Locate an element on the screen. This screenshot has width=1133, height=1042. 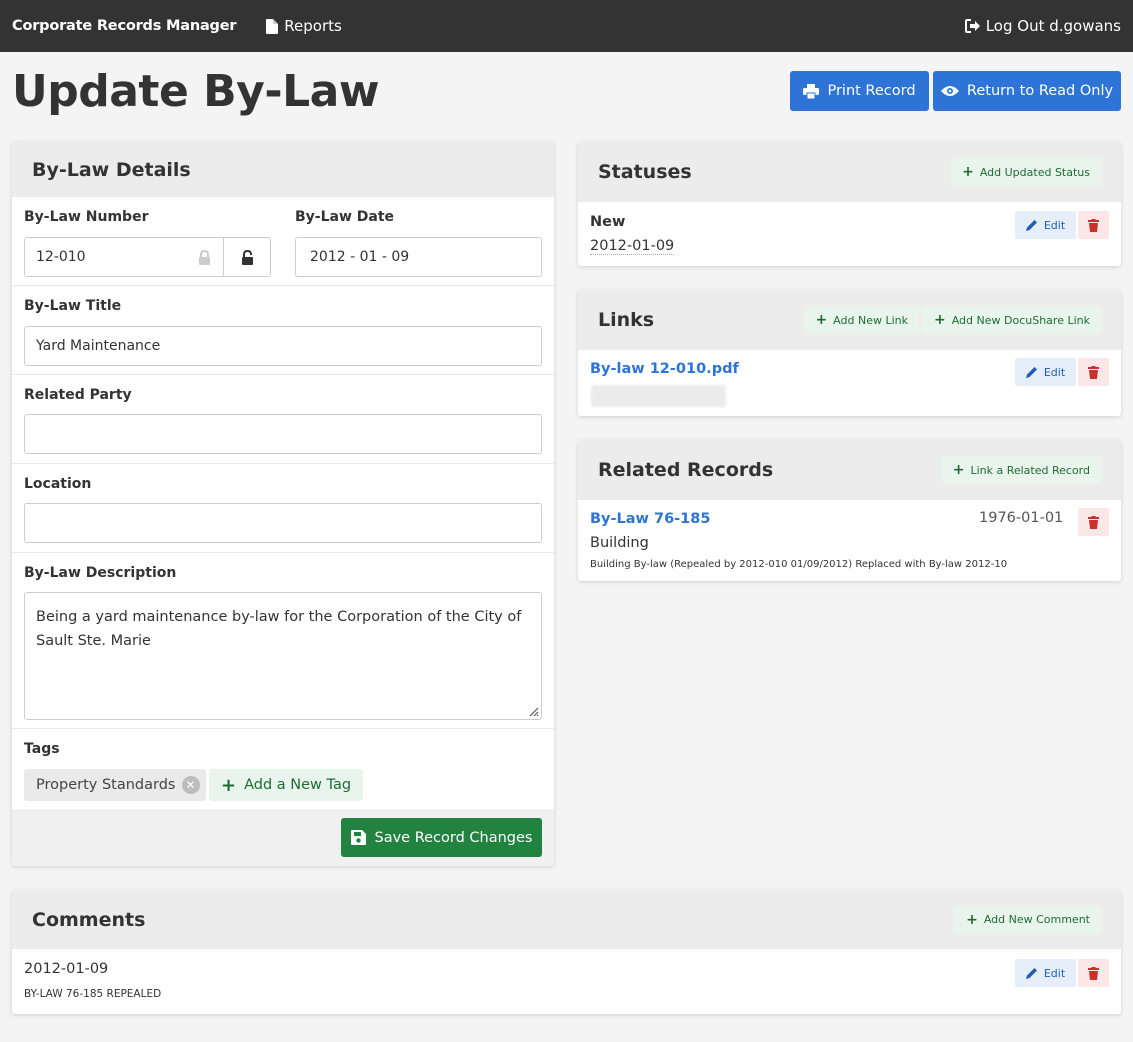
link-title: By-law 12-010.pdf is located at coordinates (664, 369).